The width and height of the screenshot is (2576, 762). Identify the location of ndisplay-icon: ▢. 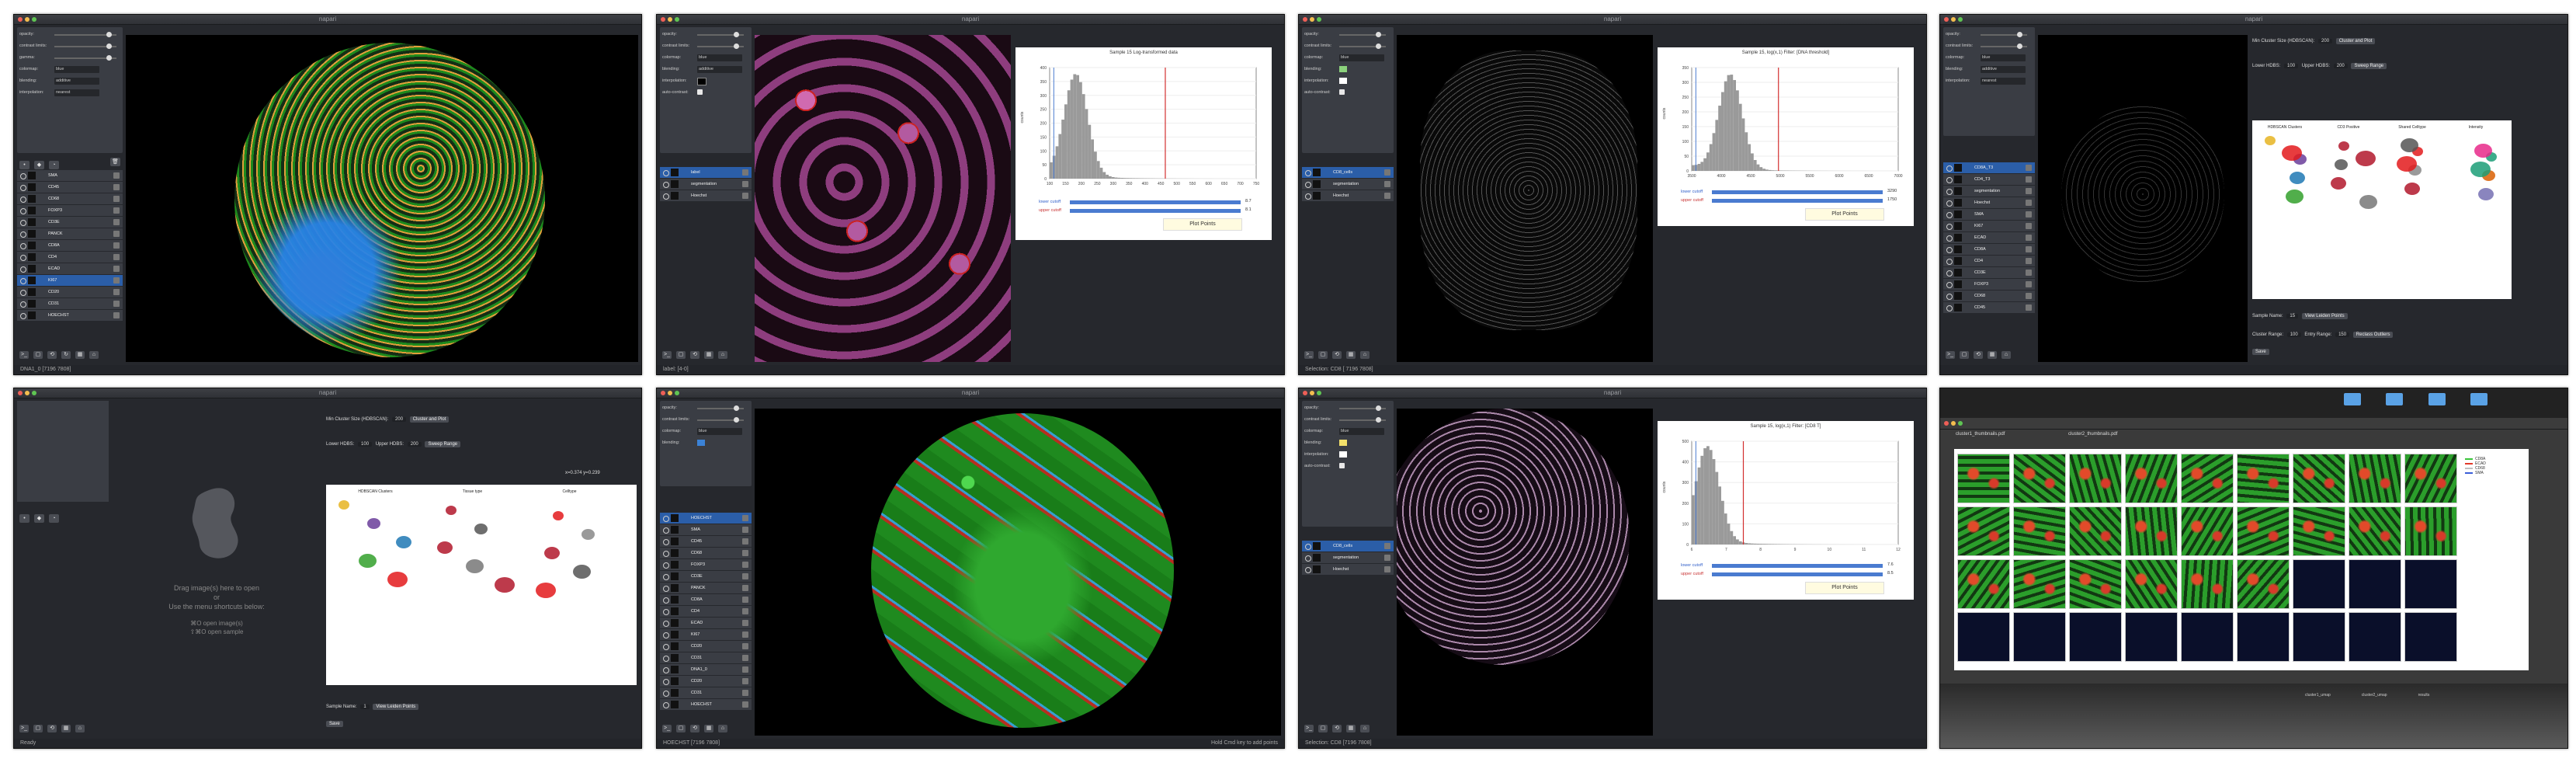
(681, 355).